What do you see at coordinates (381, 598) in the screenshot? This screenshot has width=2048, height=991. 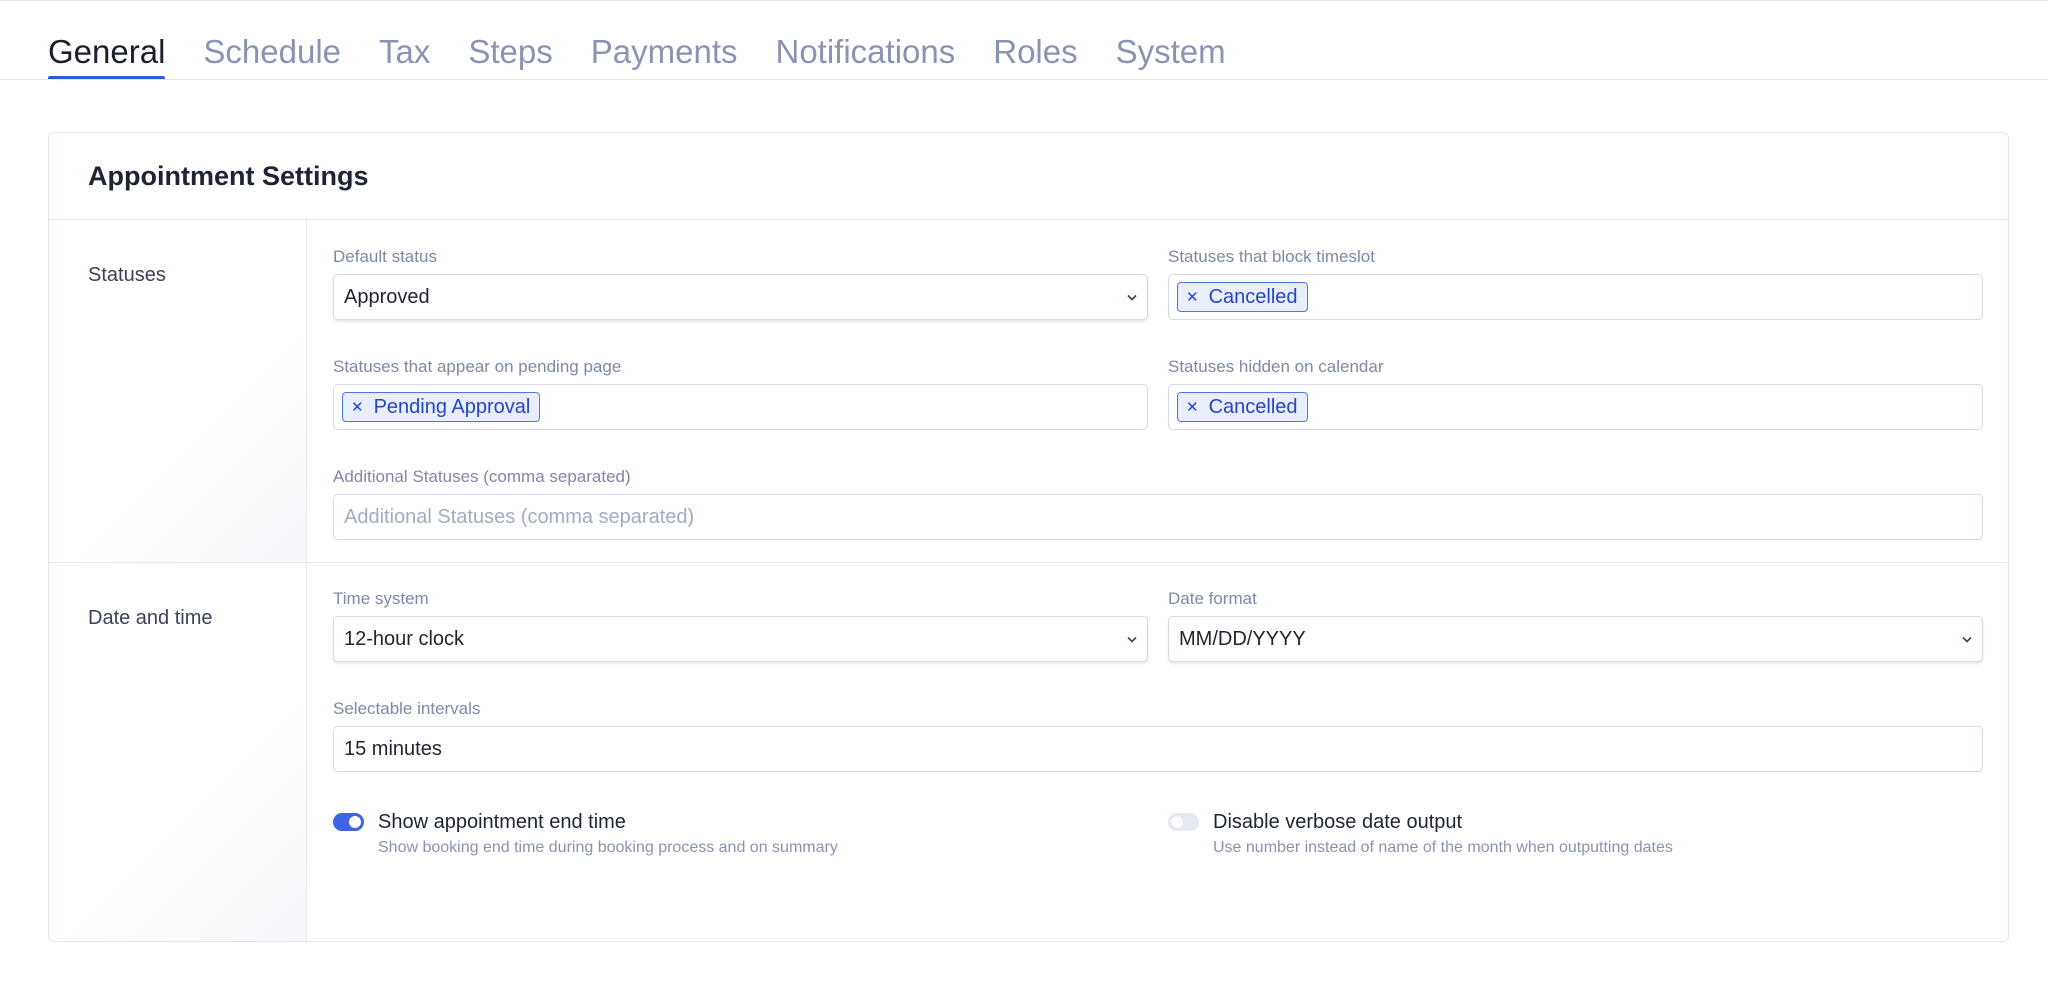 I see `time-system-label: Time system` at bounding box center [381, 598].